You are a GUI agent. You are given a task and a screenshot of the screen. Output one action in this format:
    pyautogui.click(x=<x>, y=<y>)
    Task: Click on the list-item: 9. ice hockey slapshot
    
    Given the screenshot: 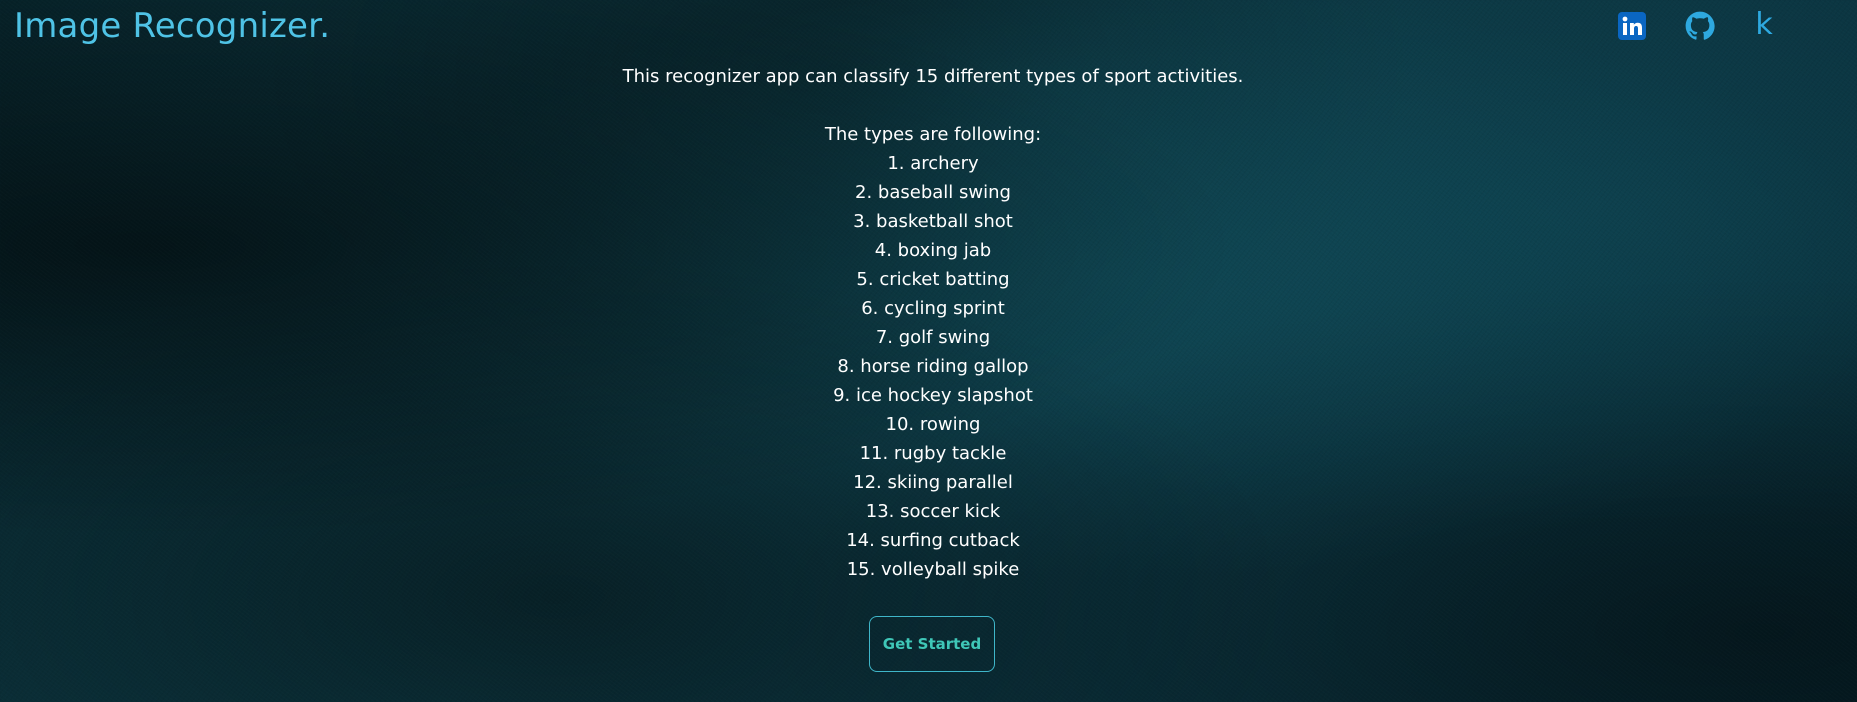 What is the action you would take?
    pyautogui.click(x=933, y=395)
    